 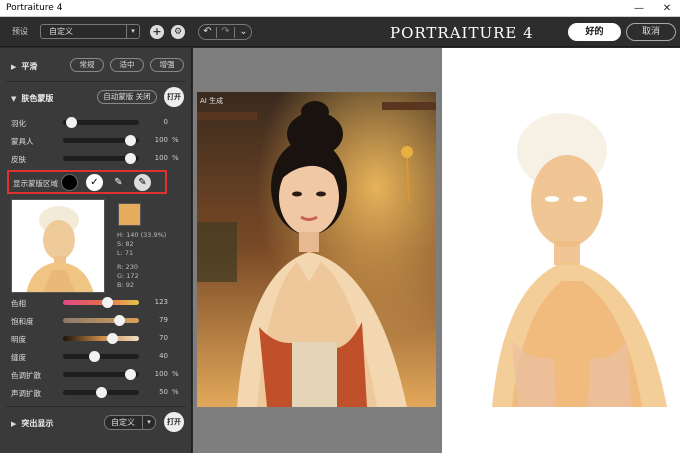 I want to click on sampled-color-chip, so click(x=129, y=214).